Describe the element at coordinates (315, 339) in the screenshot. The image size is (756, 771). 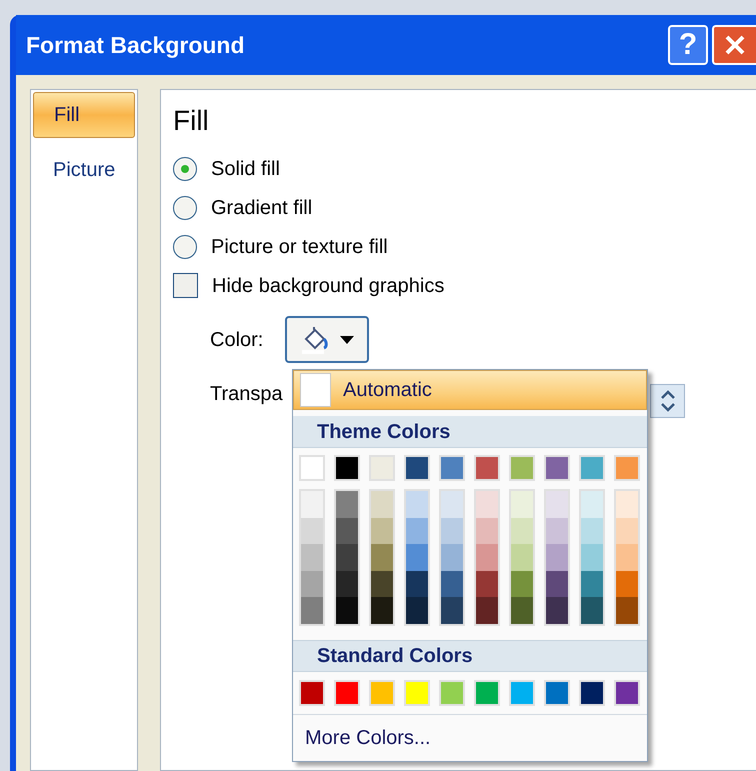
I see `paint-bucket-icon` at that location.